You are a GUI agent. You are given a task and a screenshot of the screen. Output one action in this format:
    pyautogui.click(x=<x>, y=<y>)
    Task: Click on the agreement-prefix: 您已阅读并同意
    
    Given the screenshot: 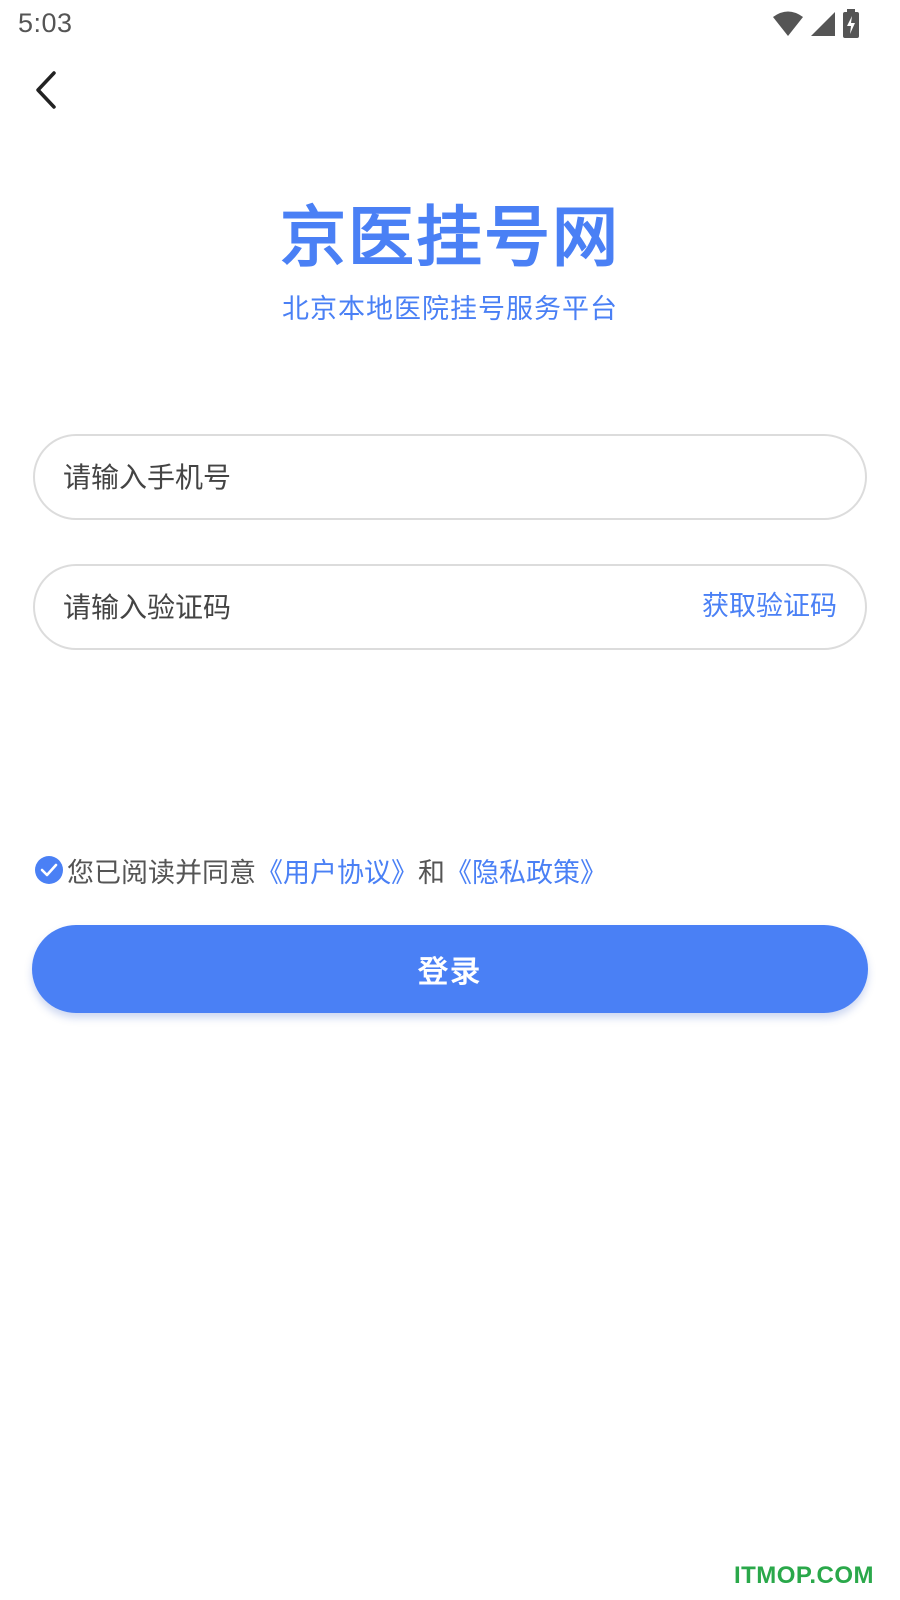 What is the action you would take?
    pyautogui.click(x=161, y=873)
    